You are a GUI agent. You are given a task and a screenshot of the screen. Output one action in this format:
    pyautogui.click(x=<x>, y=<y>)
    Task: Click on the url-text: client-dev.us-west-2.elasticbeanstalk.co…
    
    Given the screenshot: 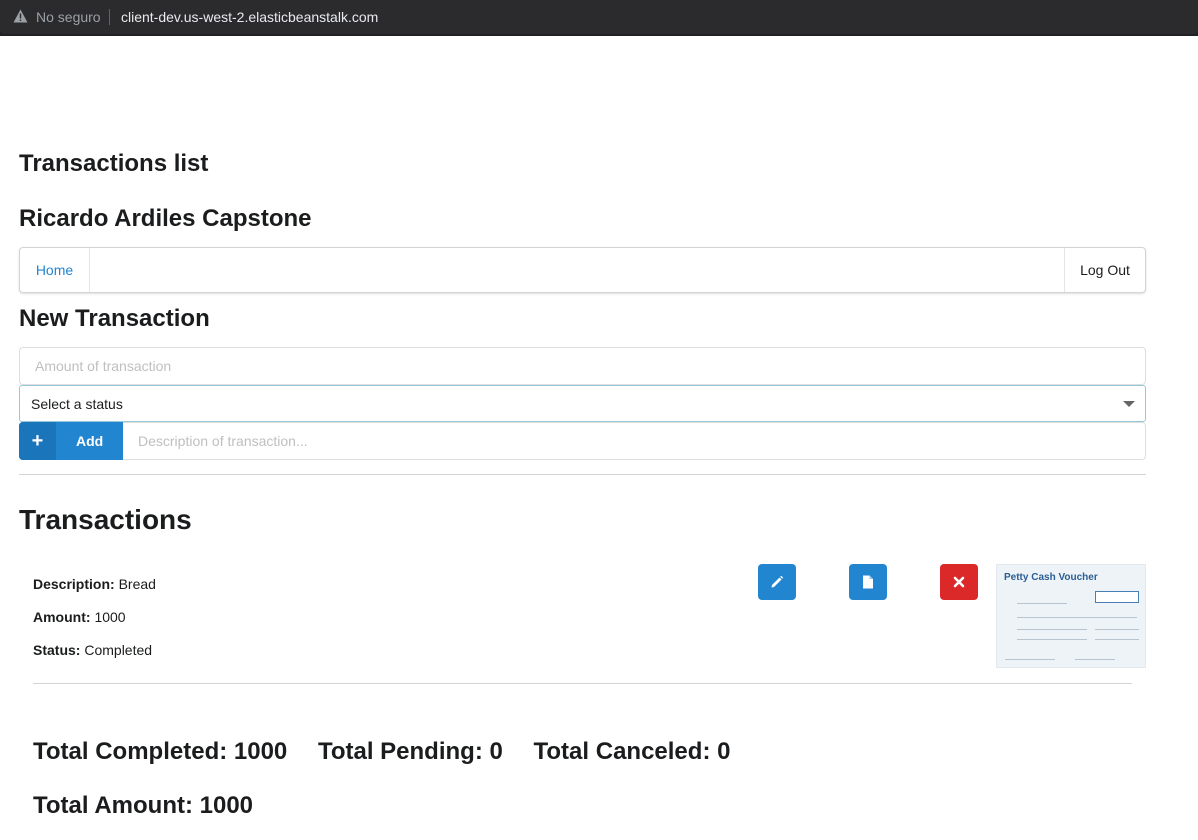 What is the action you would take?
    pyautogui.click(x=249, y=17)
    